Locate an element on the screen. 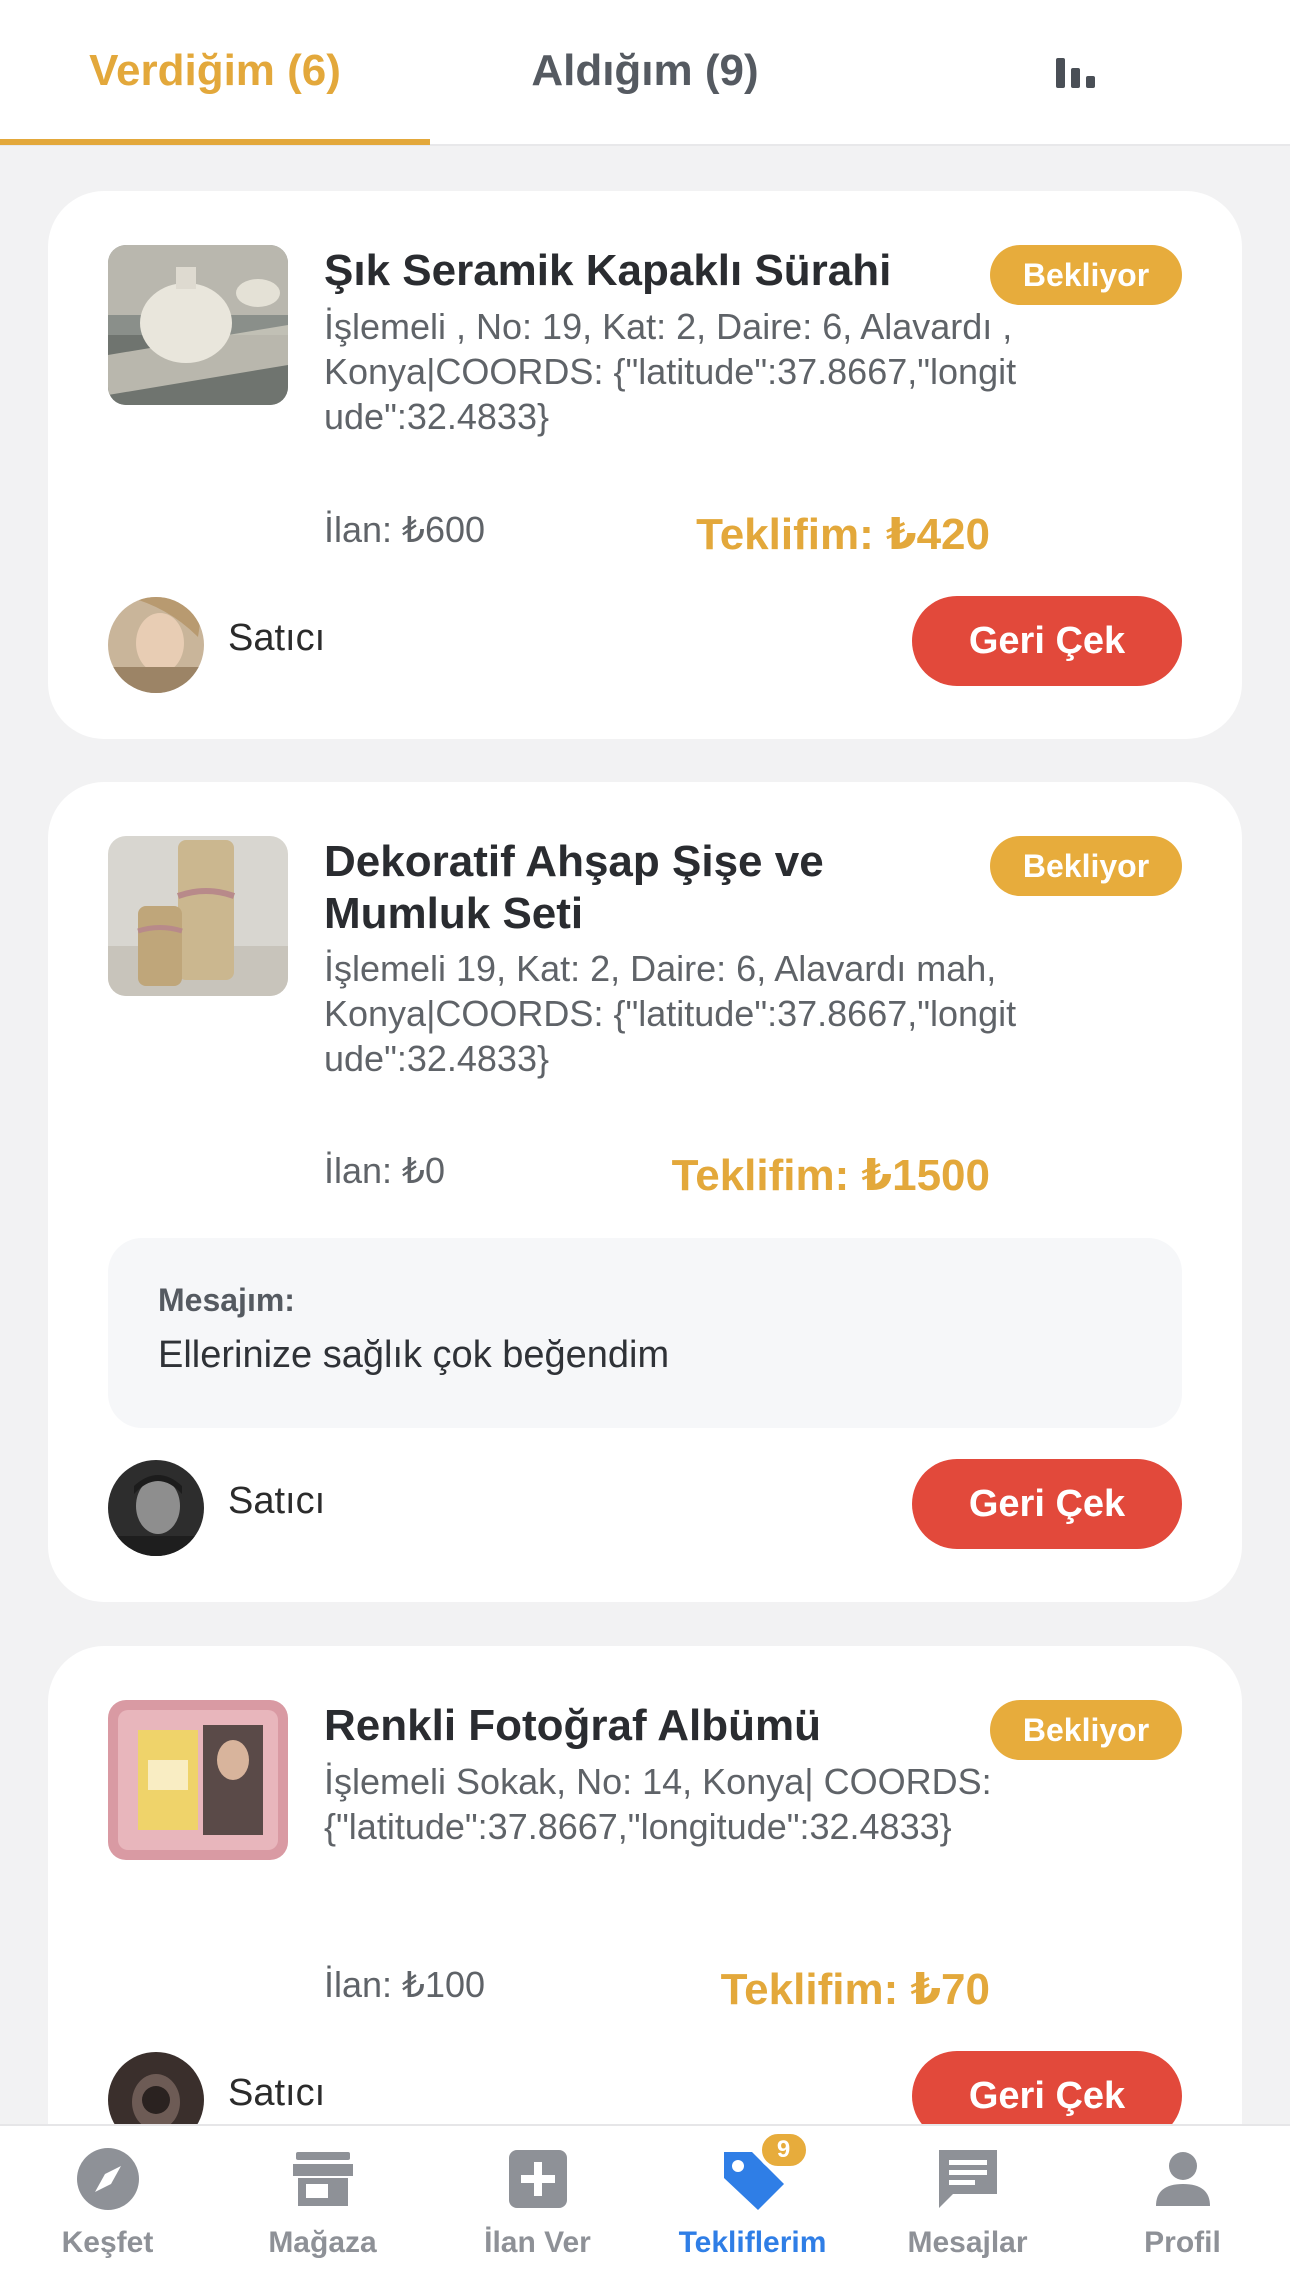 This screenshot has width=1290, height=2293. nav-store: Mağaza is located at coordinates (322, 2209).